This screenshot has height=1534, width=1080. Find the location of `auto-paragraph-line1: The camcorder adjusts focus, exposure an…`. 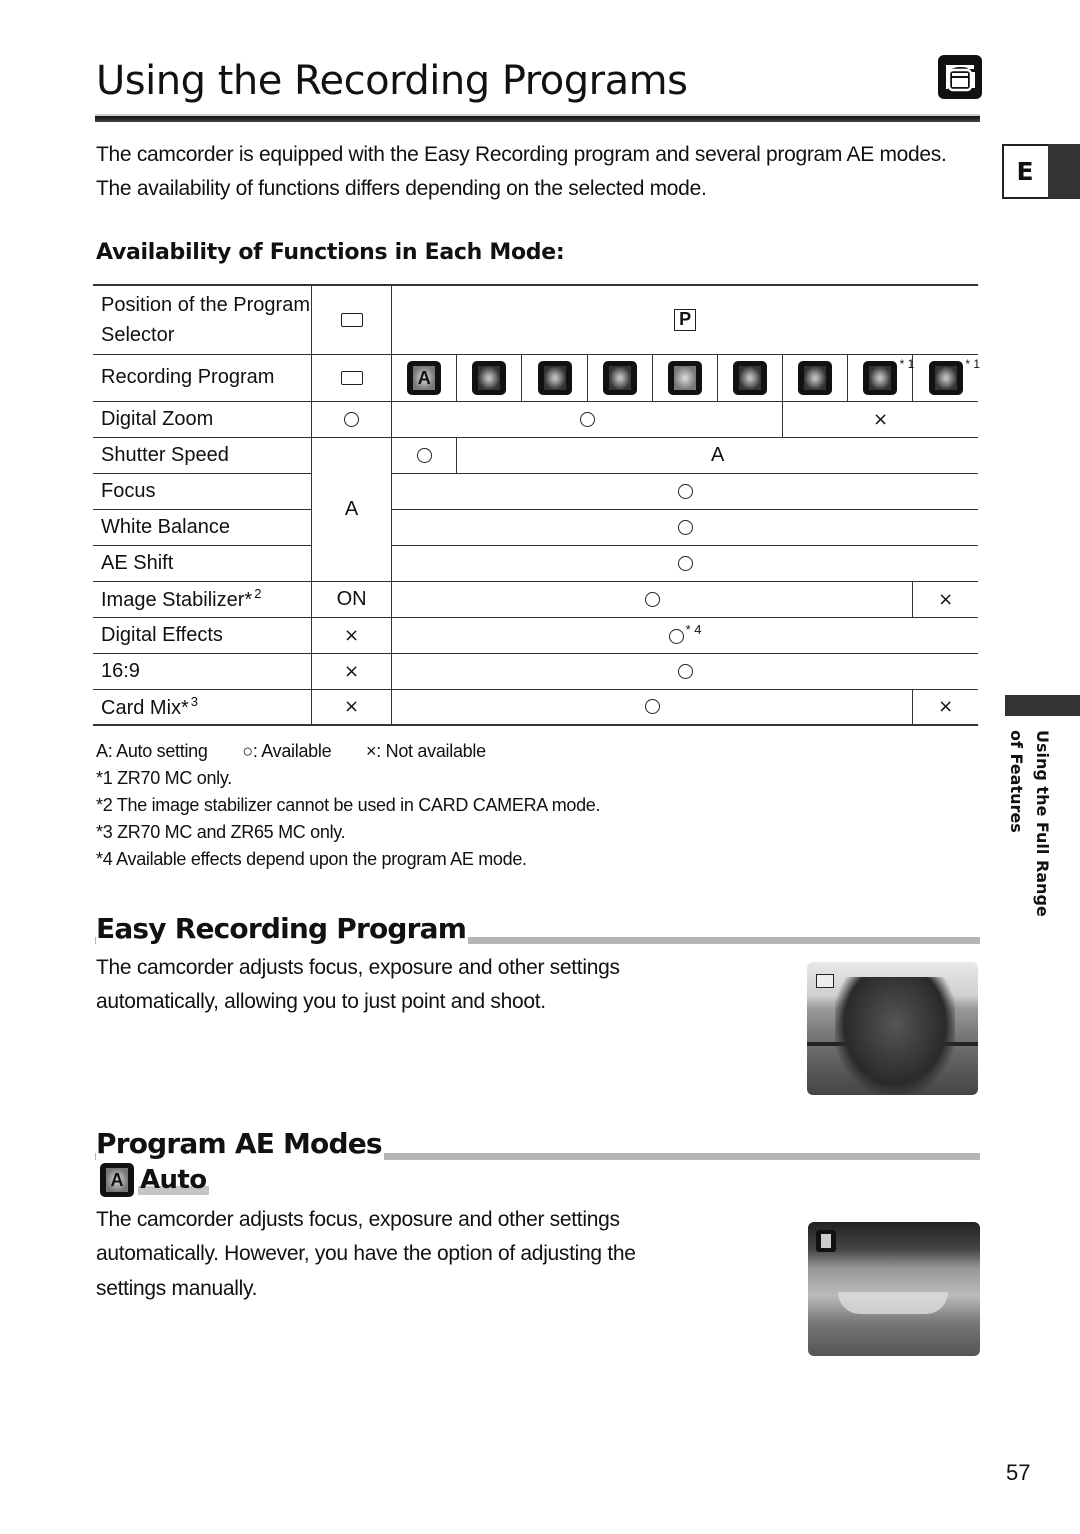

auto-paragraph-line1: The camcorder adjusts focus, exposure an… is located at coordinates (358, 1219).